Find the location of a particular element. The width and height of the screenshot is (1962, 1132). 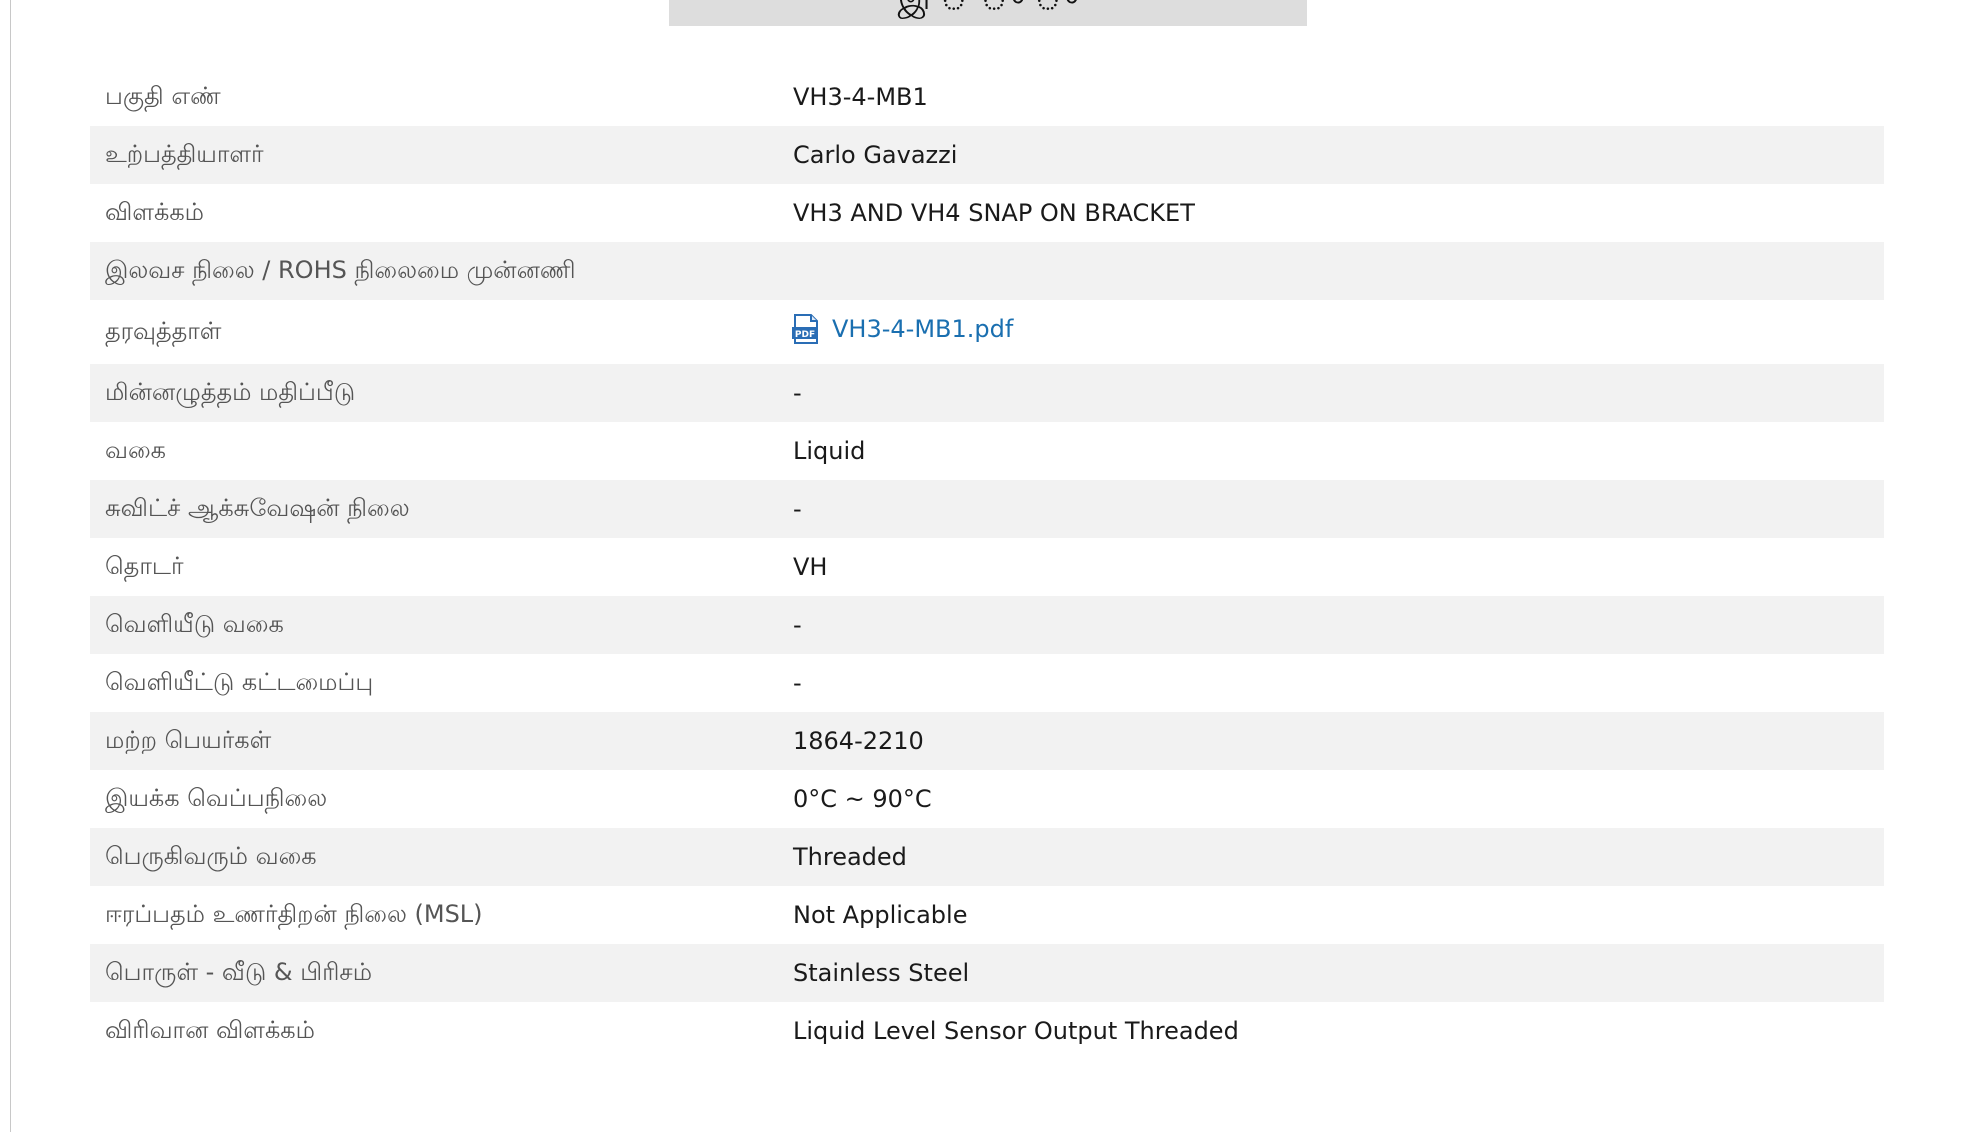

spec-label: பொருள் - வீடு & பிரிசம் is located at coordinates (239, 971).